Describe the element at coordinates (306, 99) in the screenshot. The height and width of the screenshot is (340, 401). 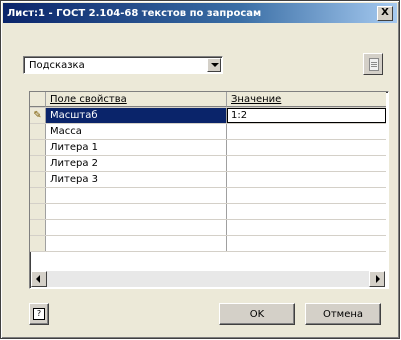
I see `column-header-value: Значение` at that location.